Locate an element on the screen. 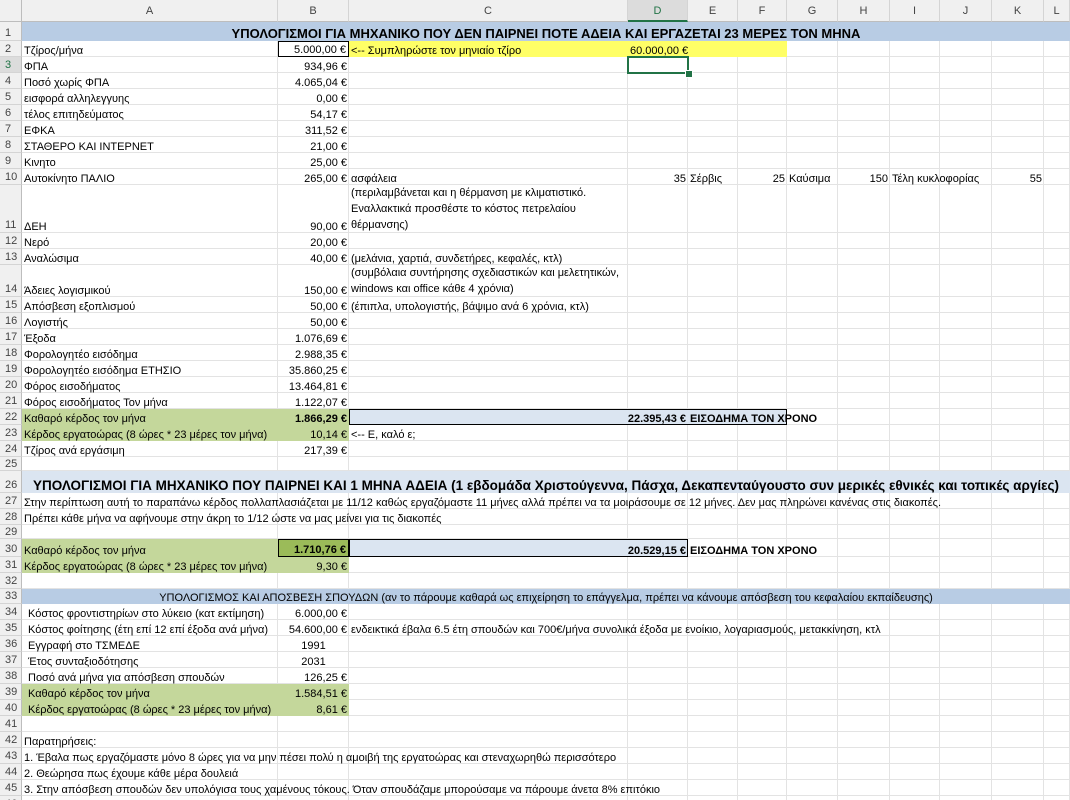 This screenshot has height=800, width=1070. label-a24: Τζίρος ανά εργάσιμη is located at coordinates (150, 449).